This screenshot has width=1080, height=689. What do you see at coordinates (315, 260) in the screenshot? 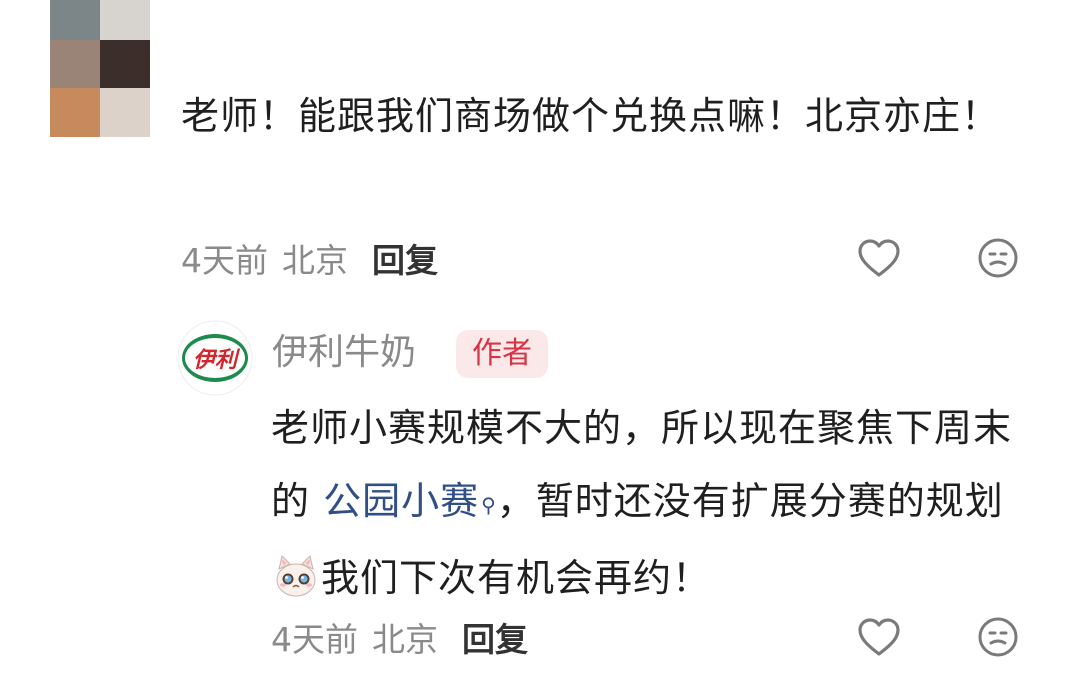
I see `comment-location: 北京` at bounding box center [315, 260].